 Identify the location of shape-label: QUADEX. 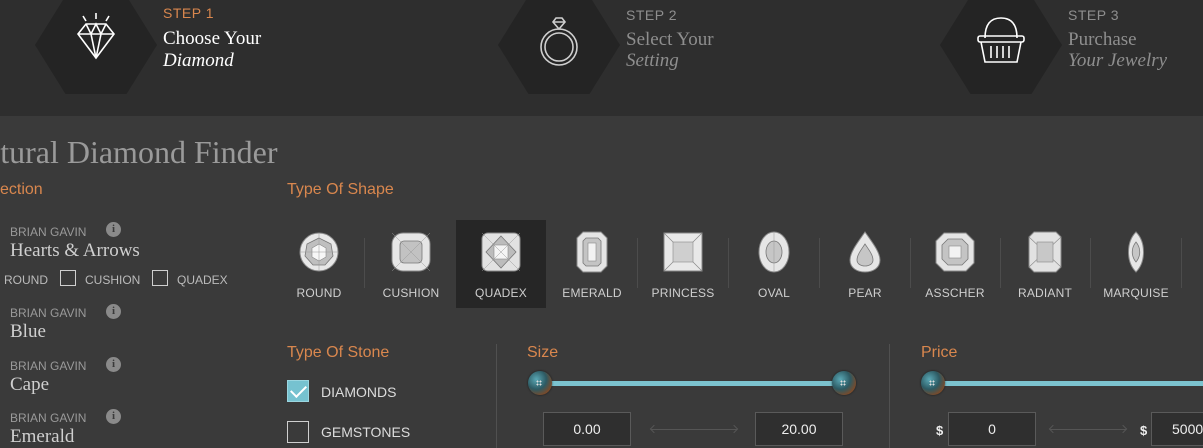
(501, 293).